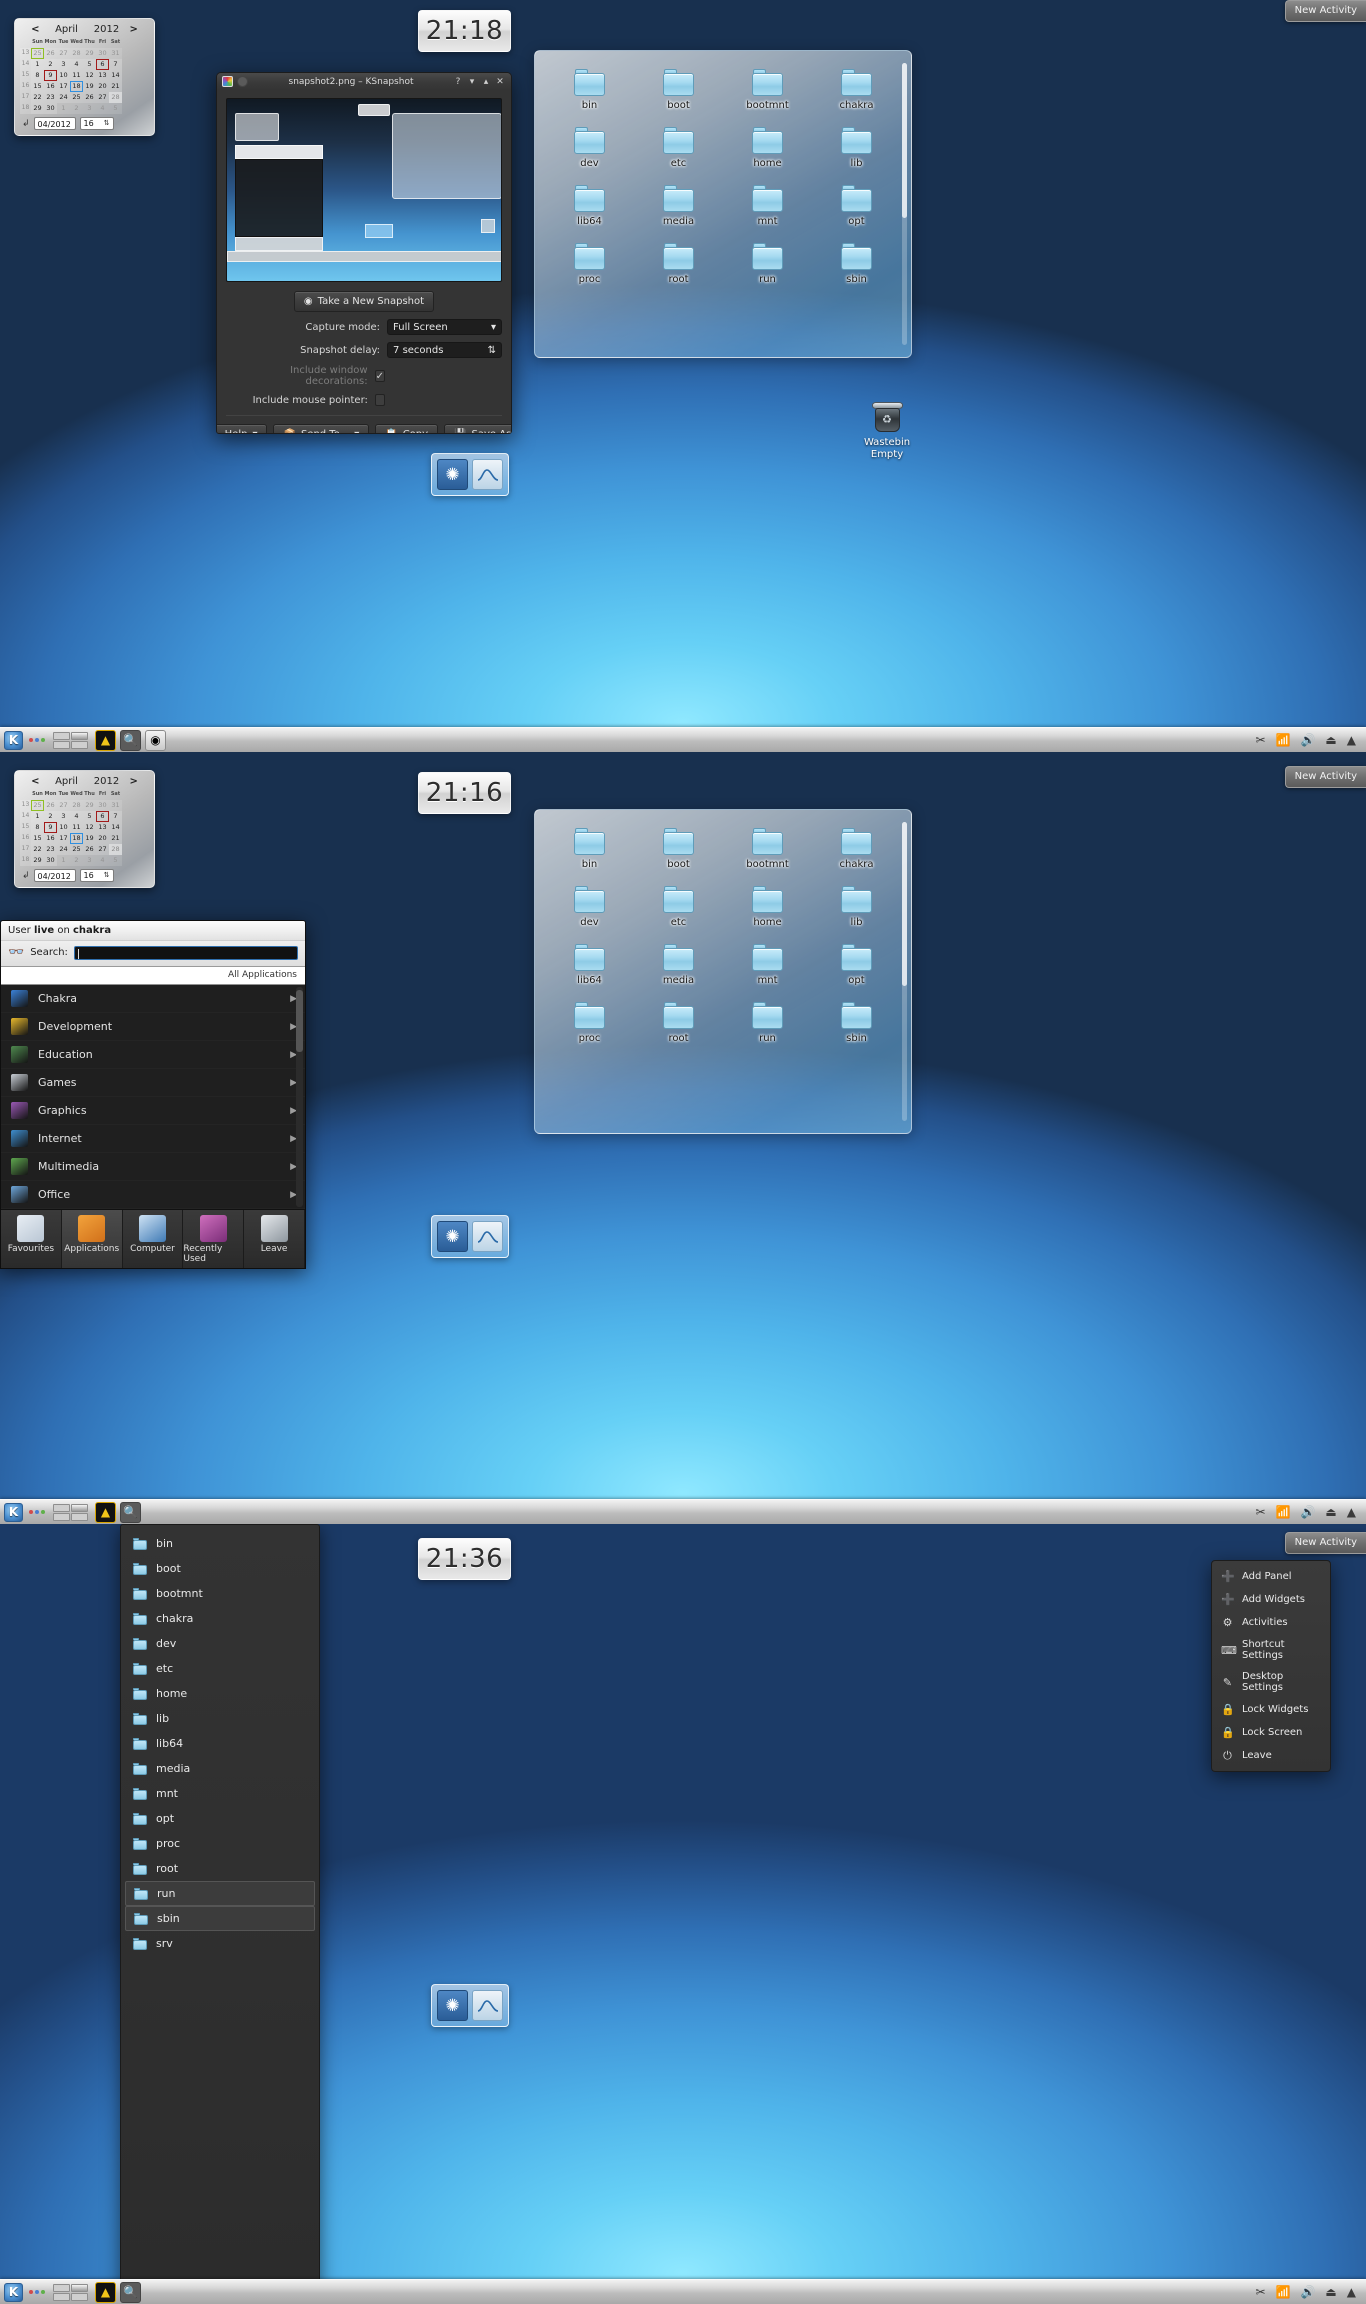  I want to click on folder-view-item: lib64, so click(589, 965).